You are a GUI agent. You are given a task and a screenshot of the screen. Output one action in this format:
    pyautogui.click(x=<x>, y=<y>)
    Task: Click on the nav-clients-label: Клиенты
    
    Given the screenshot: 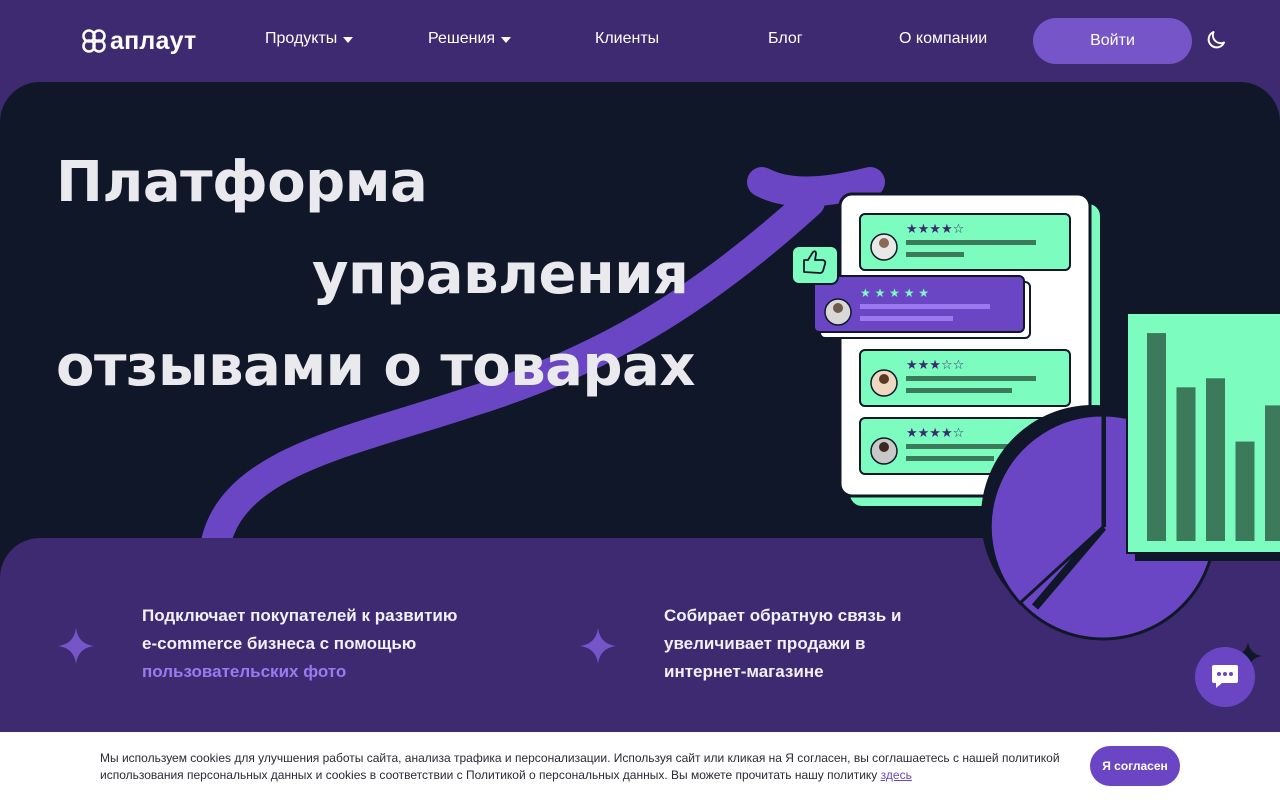 What is the action you would take?
    pyautogui.click(x=627, y=38)
    